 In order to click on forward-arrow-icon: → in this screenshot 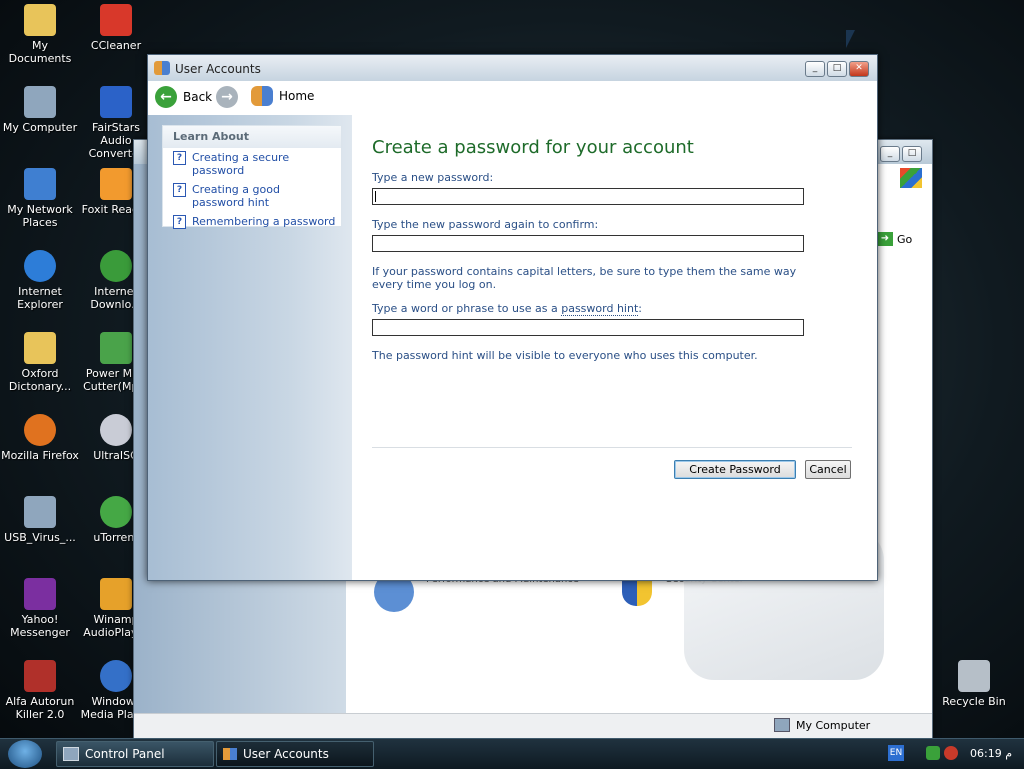, I will do `click(227, 97)`.